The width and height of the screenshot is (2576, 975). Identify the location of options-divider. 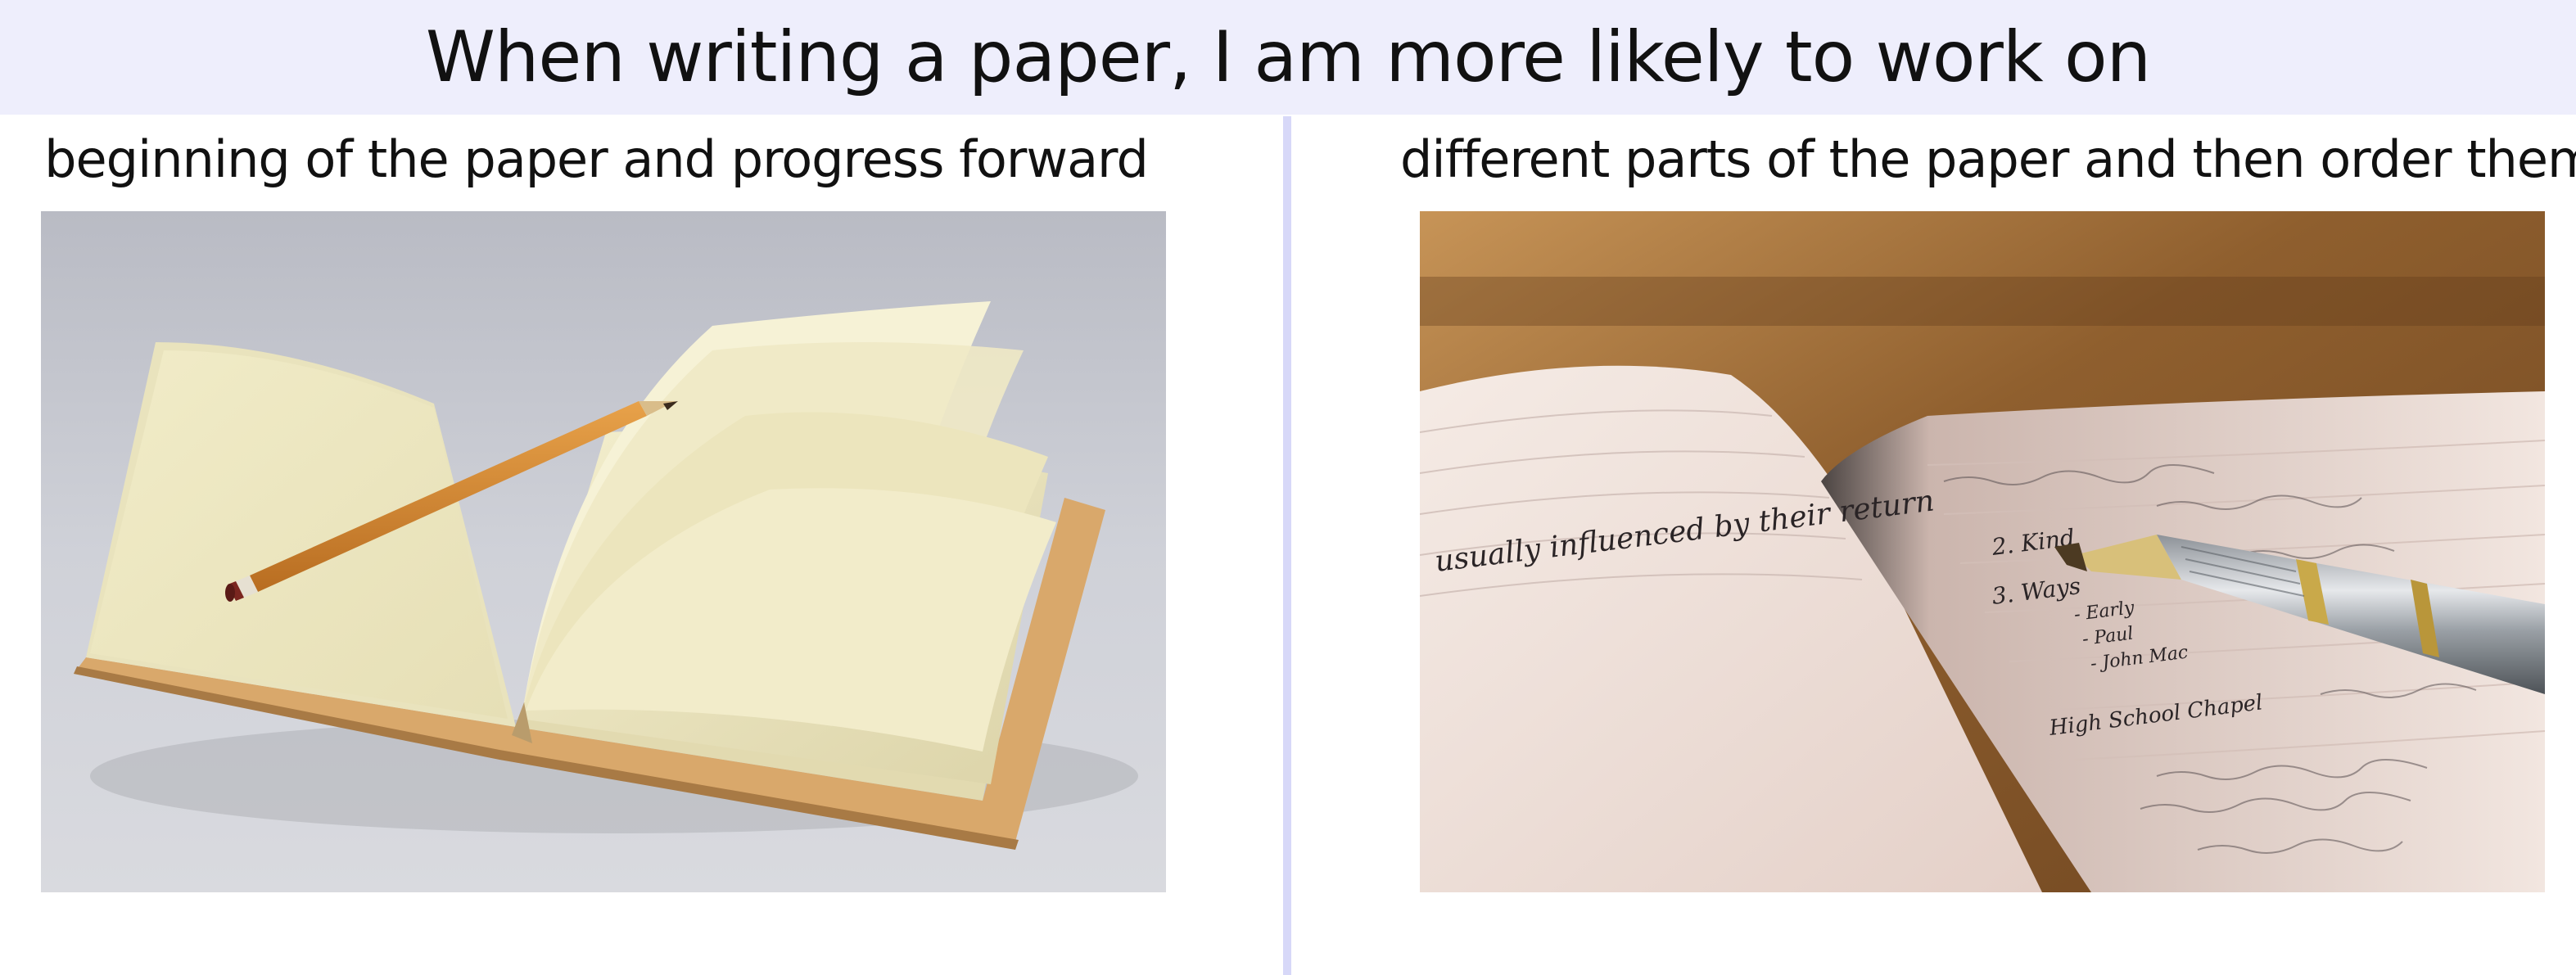
(1287, 545).